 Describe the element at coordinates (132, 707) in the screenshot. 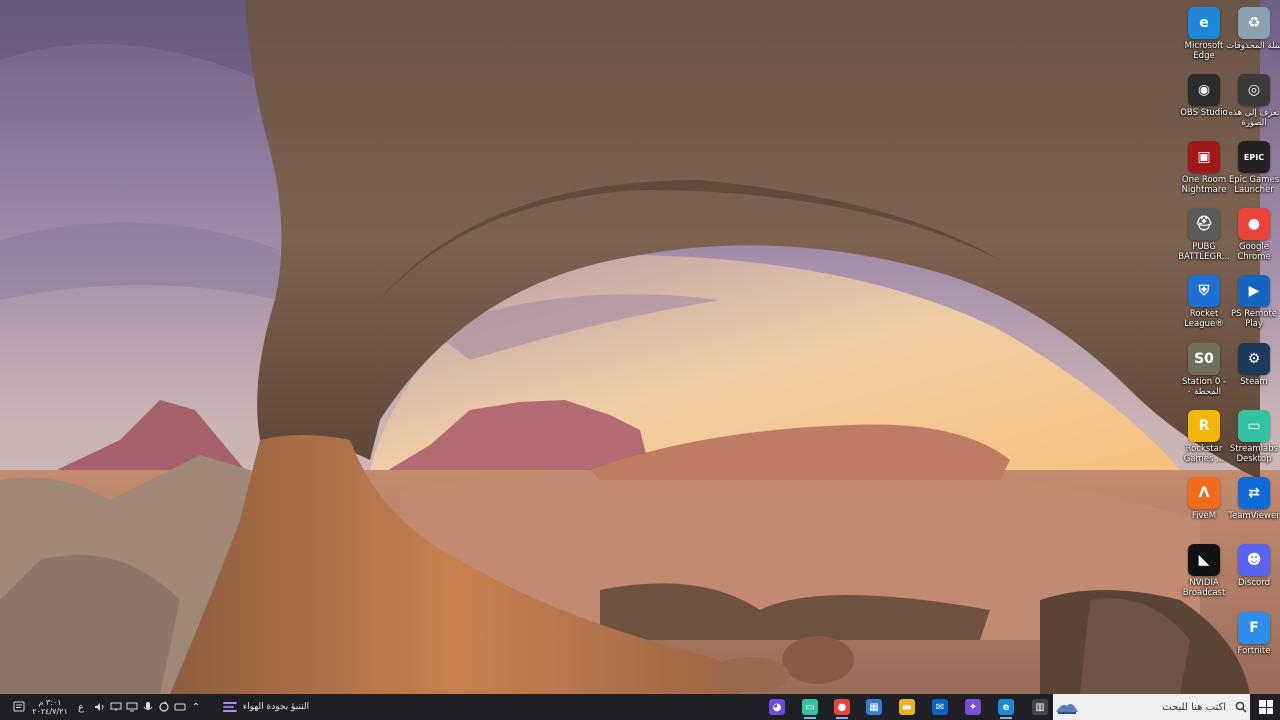

I see `display-icon` at that location.